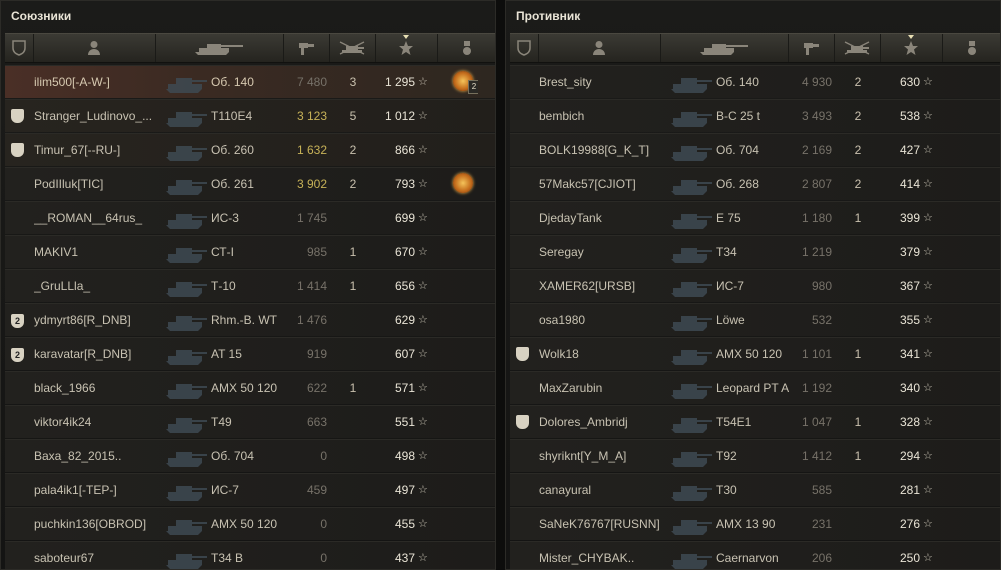 The height and width of the screenshot is (570, 1001). I want to click on player-row: SaNeK76767[RUSNN] AMX 13 90 231 276 ☆, so click(755, 523).